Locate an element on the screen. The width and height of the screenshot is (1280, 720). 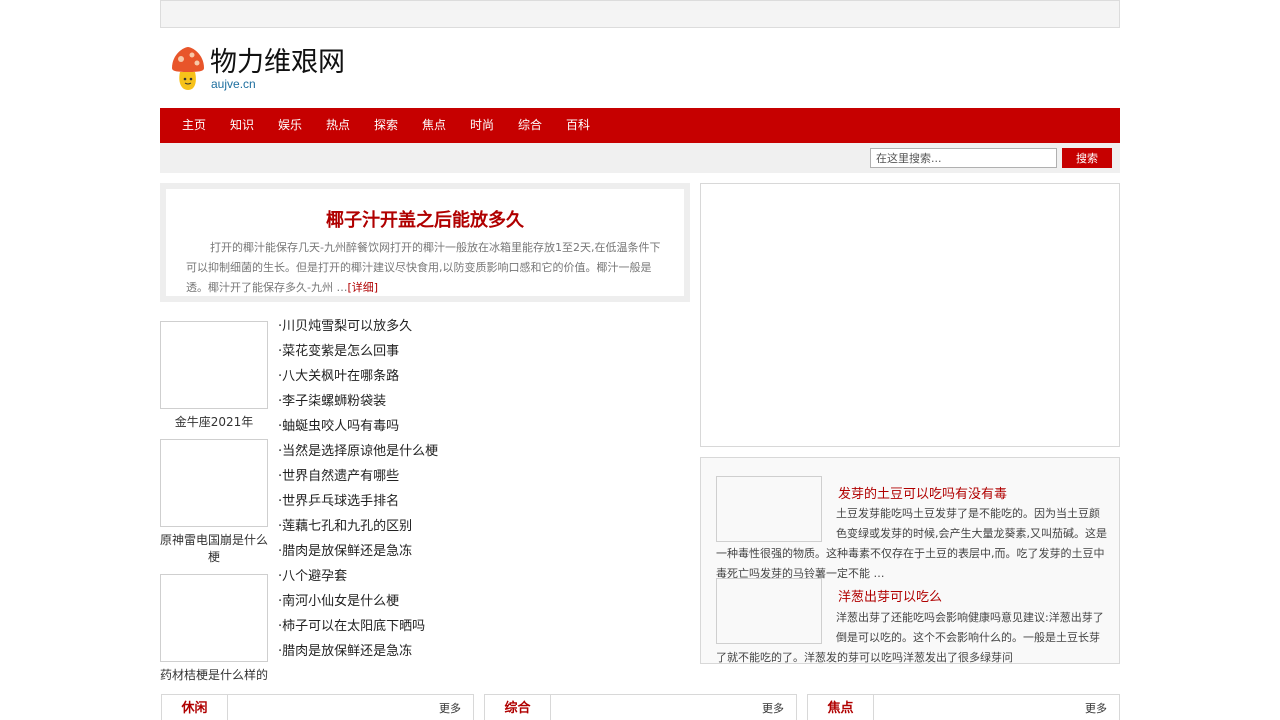
site-title: 物力维艰网 is located at coordinates (277, 59).